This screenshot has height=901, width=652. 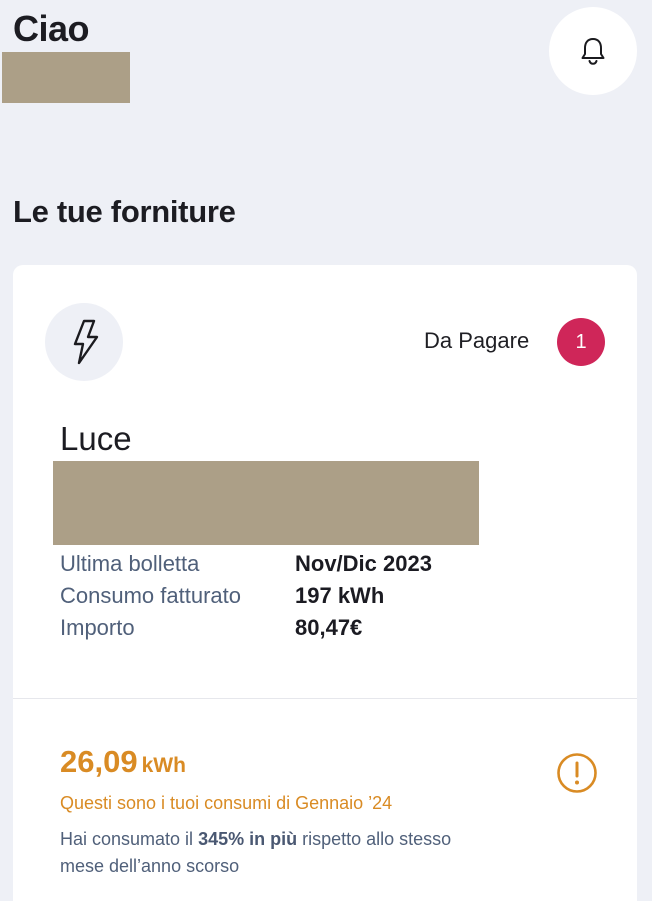 What do you see at coordinates (211, 628) in the screenshot?
I see `detail-row-amount: Importo 80,47€` at bounding box center [211, 628].